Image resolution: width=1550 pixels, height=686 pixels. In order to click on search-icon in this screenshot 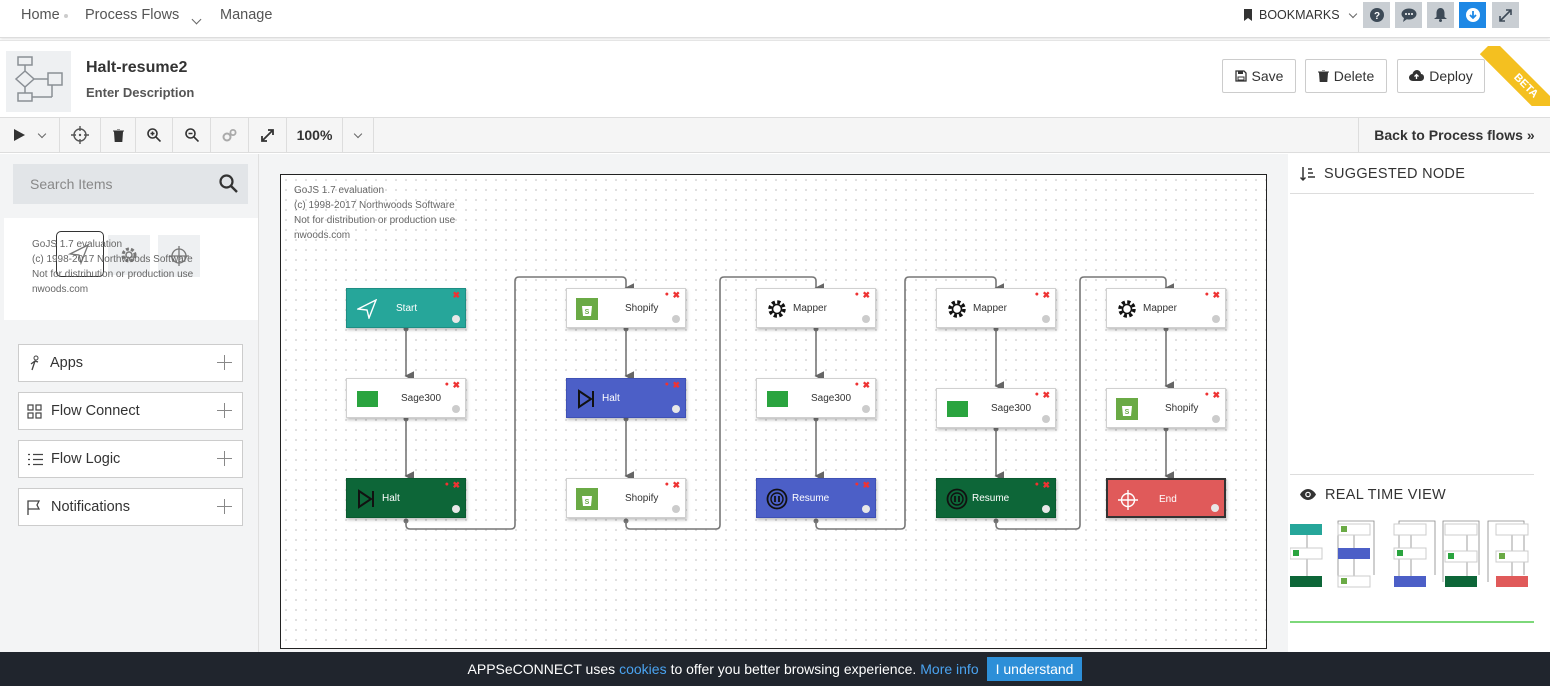, I will do `click(228, 183)`.